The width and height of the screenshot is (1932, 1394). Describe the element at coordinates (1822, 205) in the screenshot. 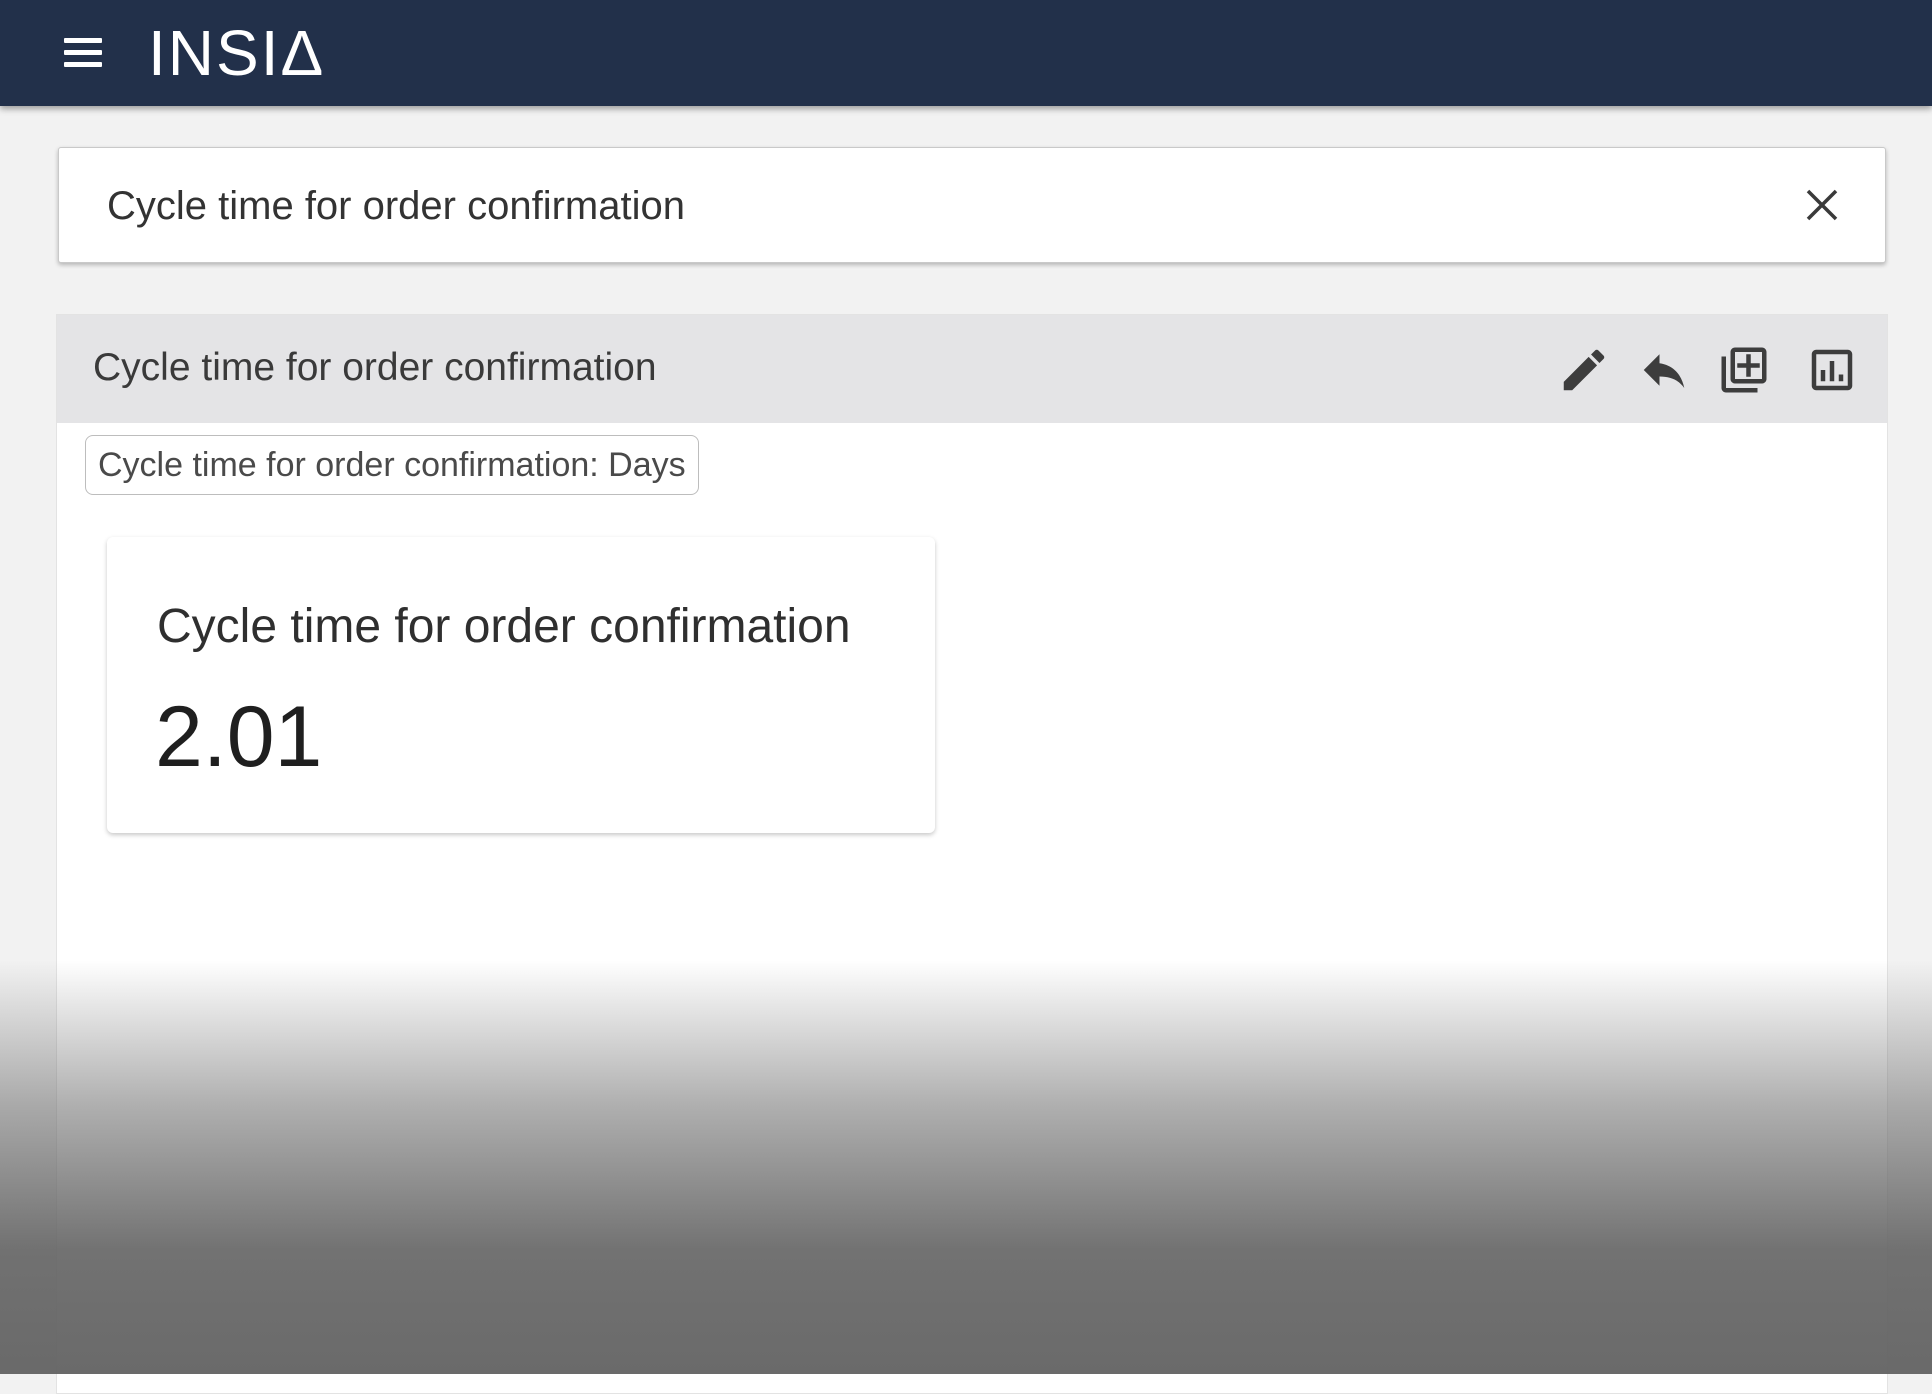

I see `close-icon` at that location.